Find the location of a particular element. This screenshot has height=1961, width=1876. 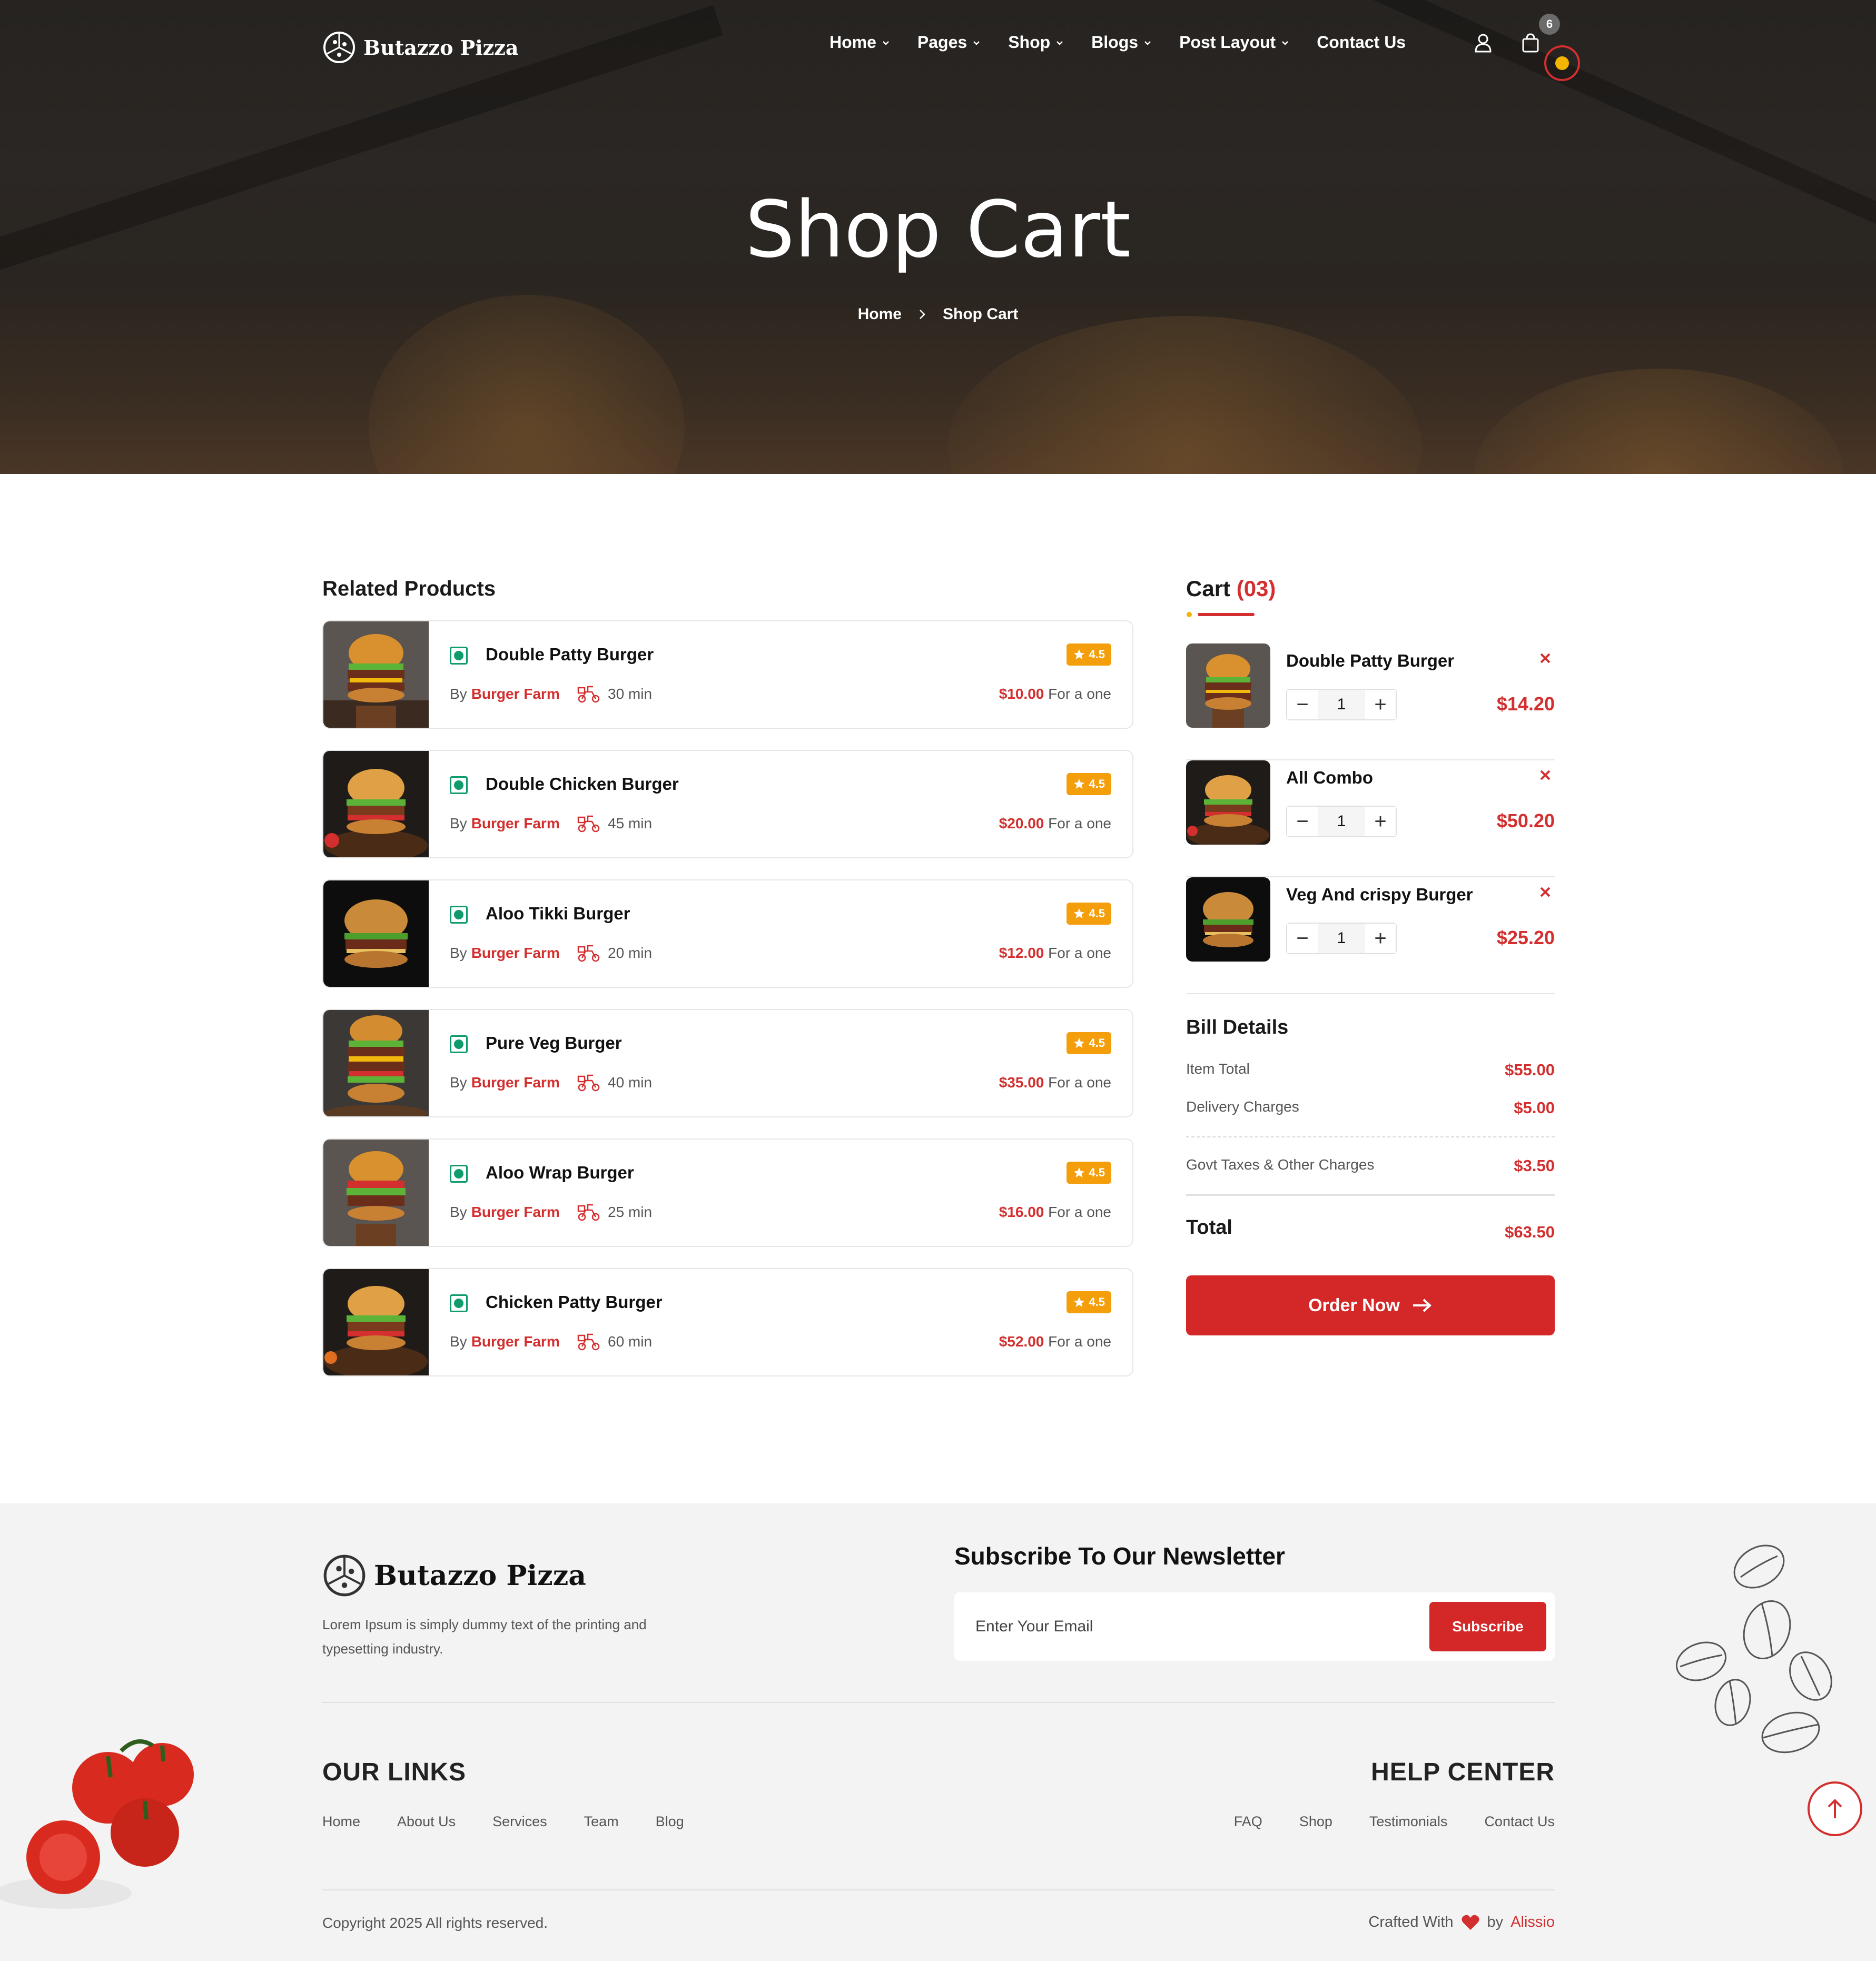

cart-item-price: $14.20 is located at coordinates (1525, 704).